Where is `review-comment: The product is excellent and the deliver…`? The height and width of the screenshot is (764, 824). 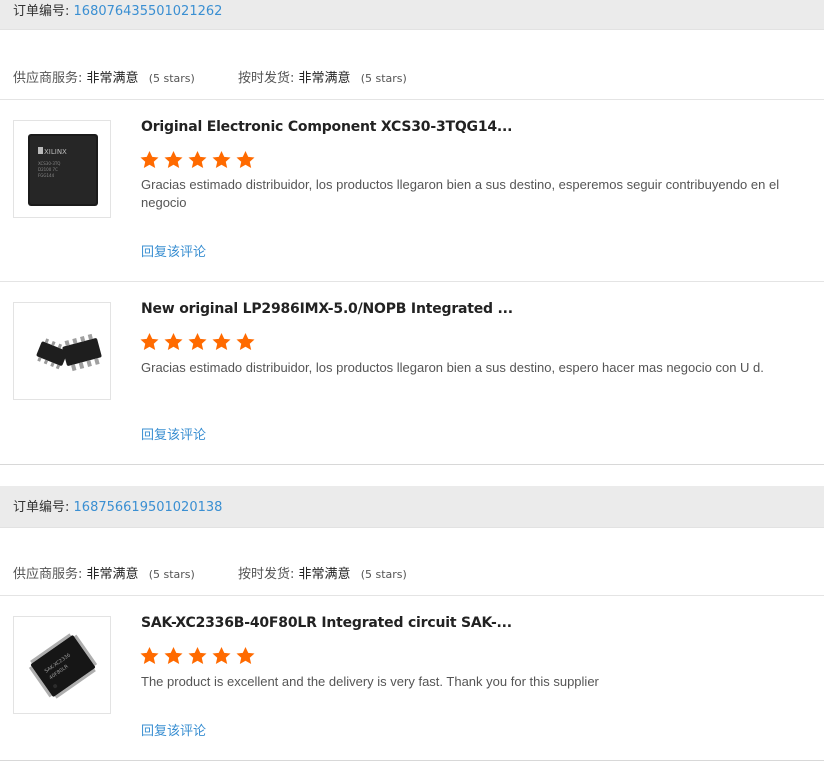
review-comment: The product is excellent and the deliver… is located at coordinates (370, 681).